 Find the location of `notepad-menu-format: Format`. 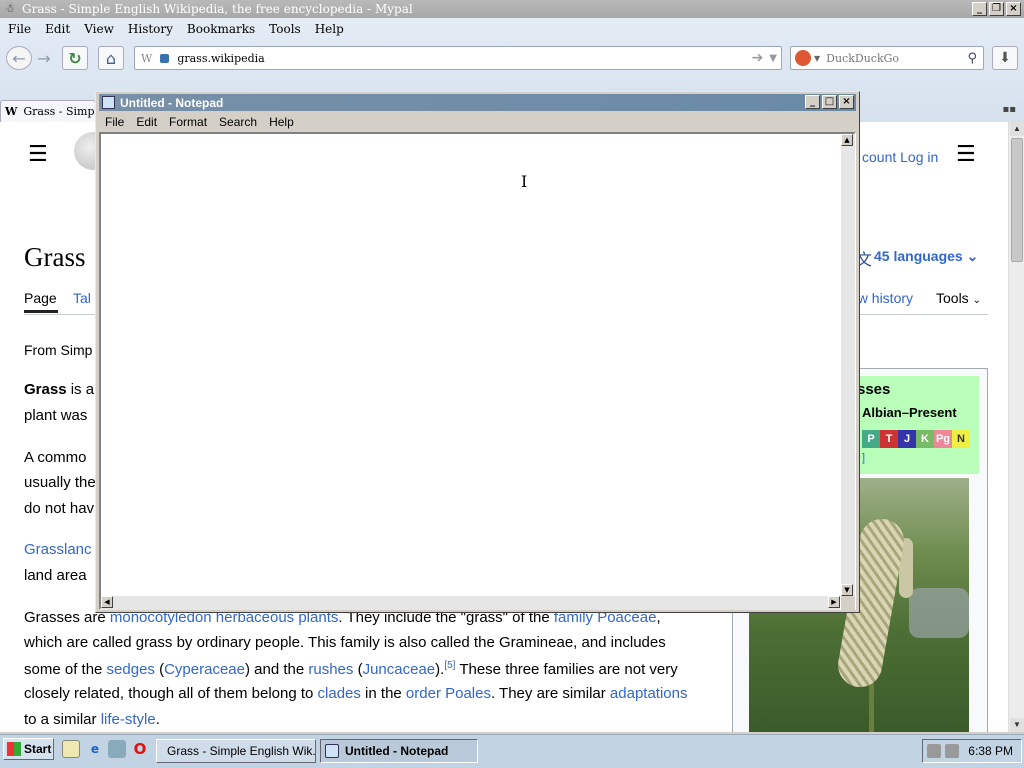

notepad-menu-format: Format is located at coordinates (188, 122).